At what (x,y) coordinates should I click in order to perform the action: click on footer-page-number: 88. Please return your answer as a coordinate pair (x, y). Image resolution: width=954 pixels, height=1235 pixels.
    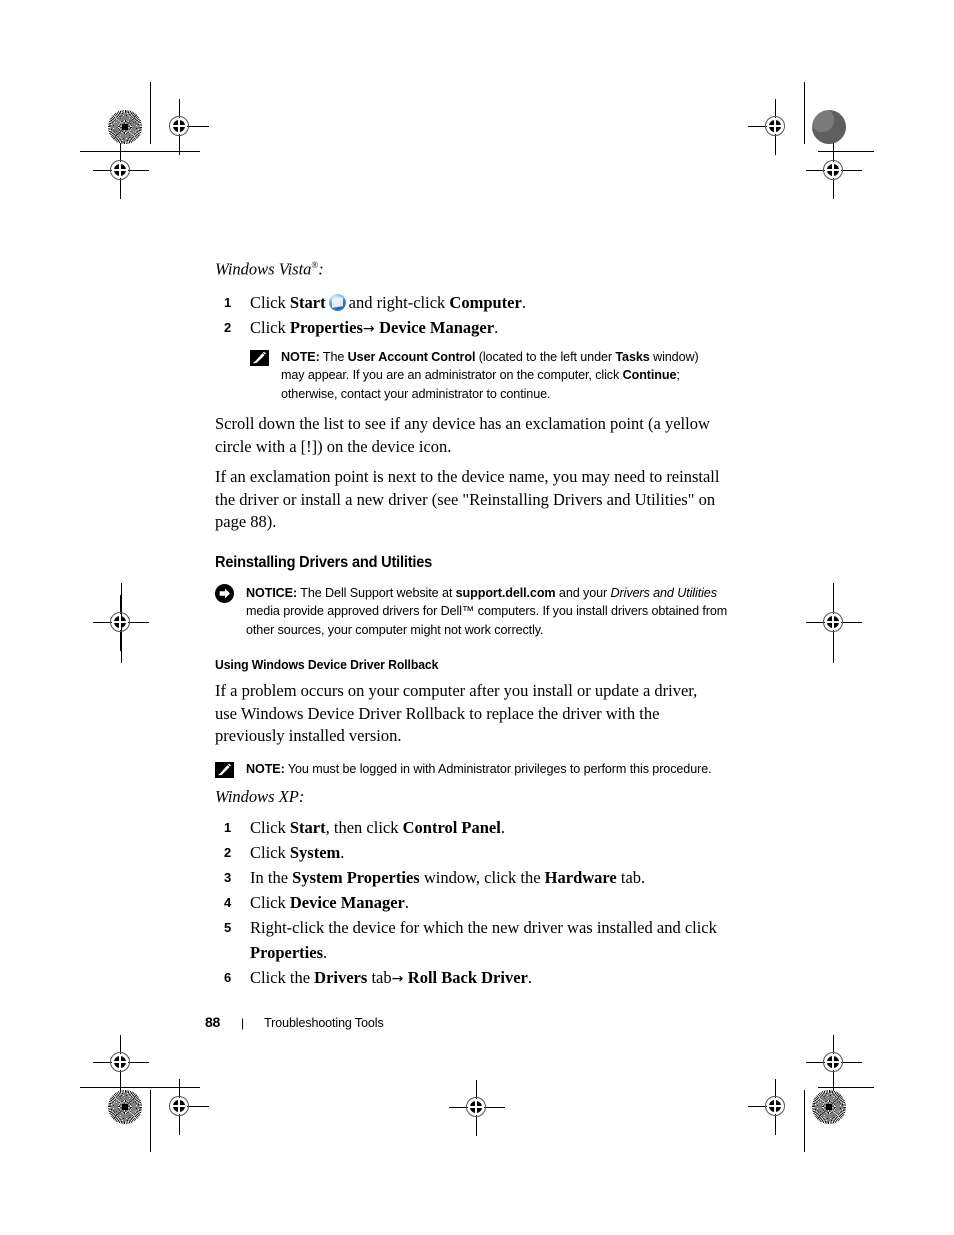
    Looking at the image, I should click on (212, 1022).